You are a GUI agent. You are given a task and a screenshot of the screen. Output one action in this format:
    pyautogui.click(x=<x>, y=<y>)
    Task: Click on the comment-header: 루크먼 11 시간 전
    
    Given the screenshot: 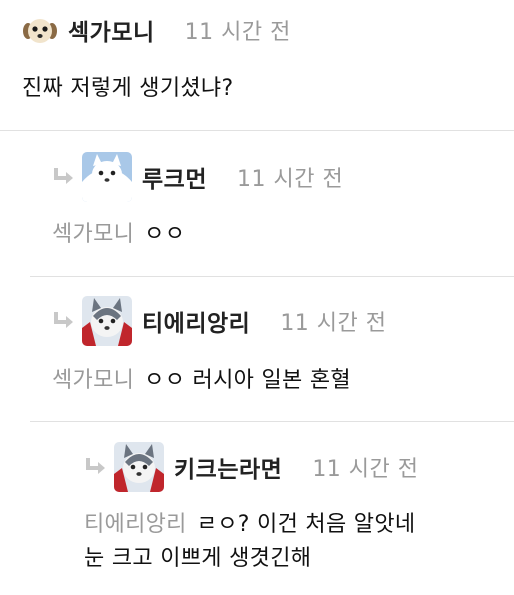 What is the action you would take?
    pyautogui.click(x=197, y=177)
    